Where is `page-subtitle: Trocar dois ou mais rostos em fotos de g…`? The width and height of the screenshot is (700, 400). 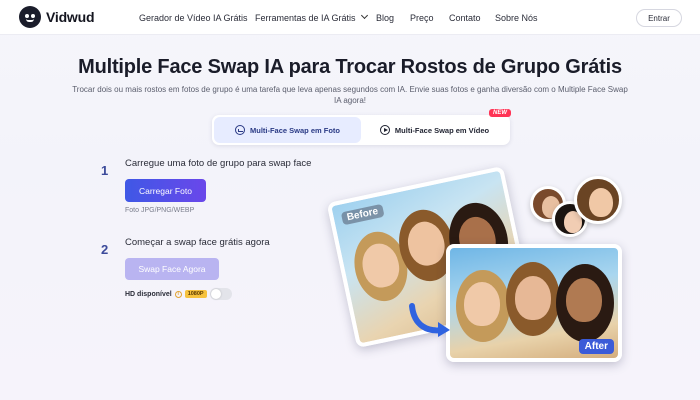 page-subtitle: Trocar dois ou mais rostos em fotos de g… is located at coordinates (350, 95).